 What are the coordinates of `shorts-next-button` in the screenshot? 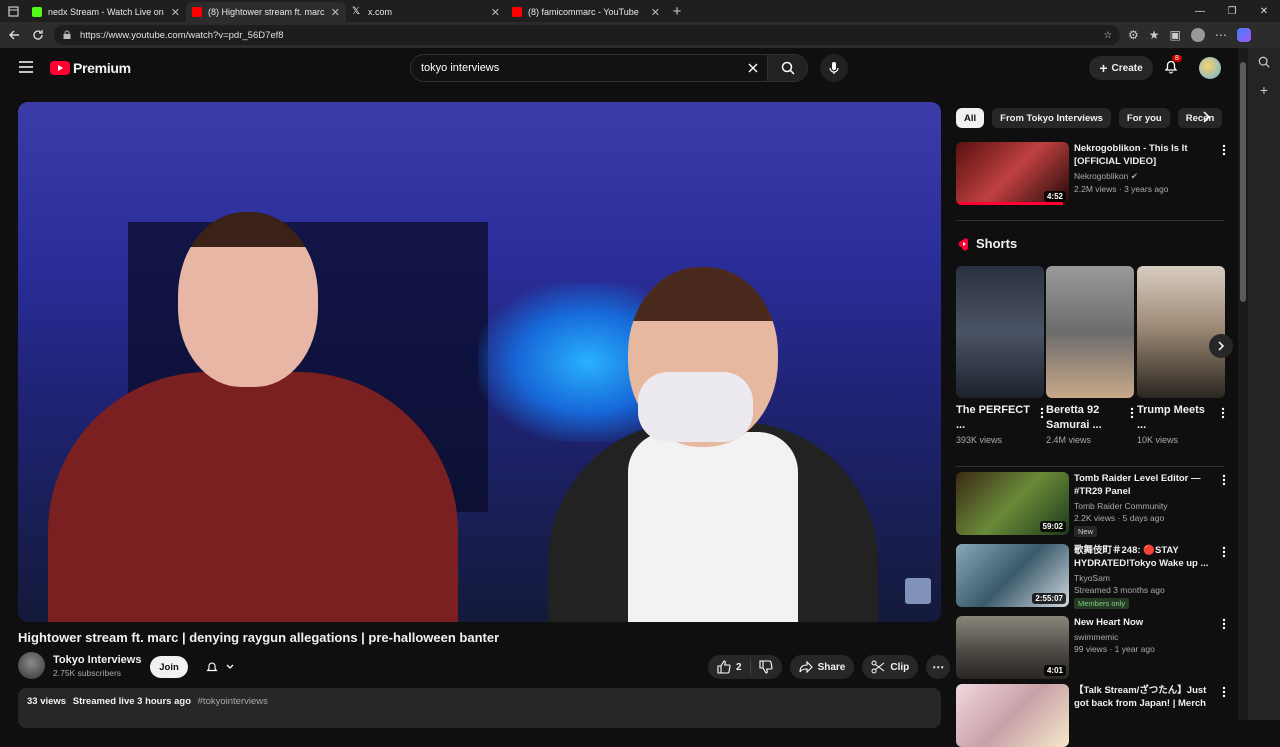 It's located at (1221, 346).